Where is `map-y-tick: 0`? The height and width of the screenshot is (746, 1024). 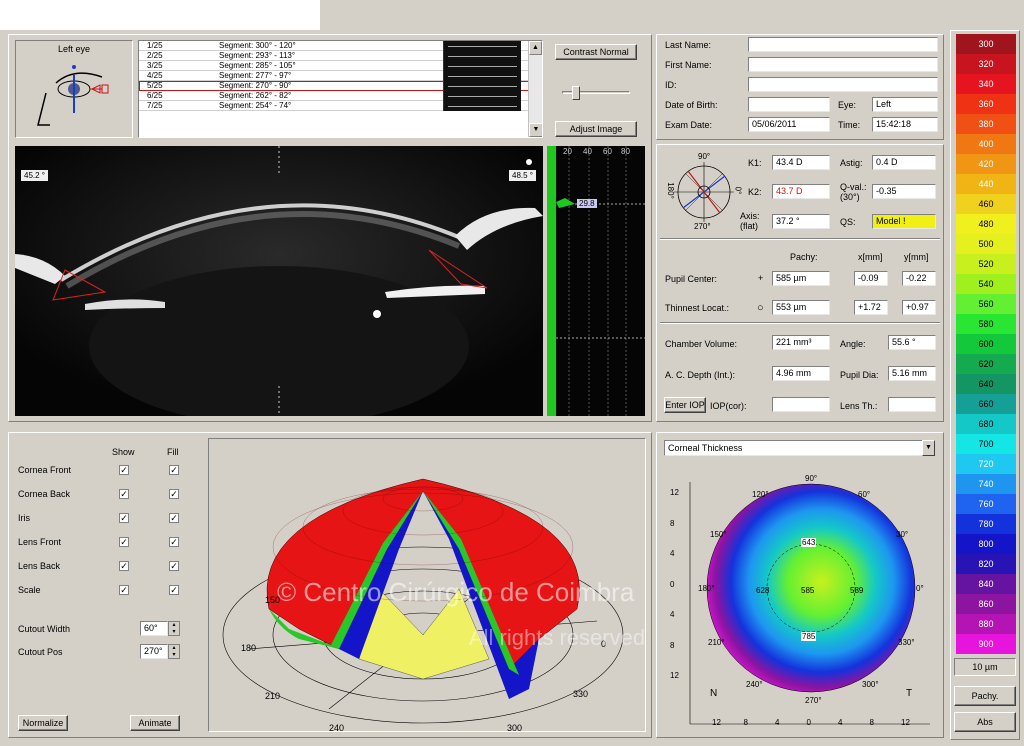 map-y-tick: 0 is located at coordinates (672, 584).